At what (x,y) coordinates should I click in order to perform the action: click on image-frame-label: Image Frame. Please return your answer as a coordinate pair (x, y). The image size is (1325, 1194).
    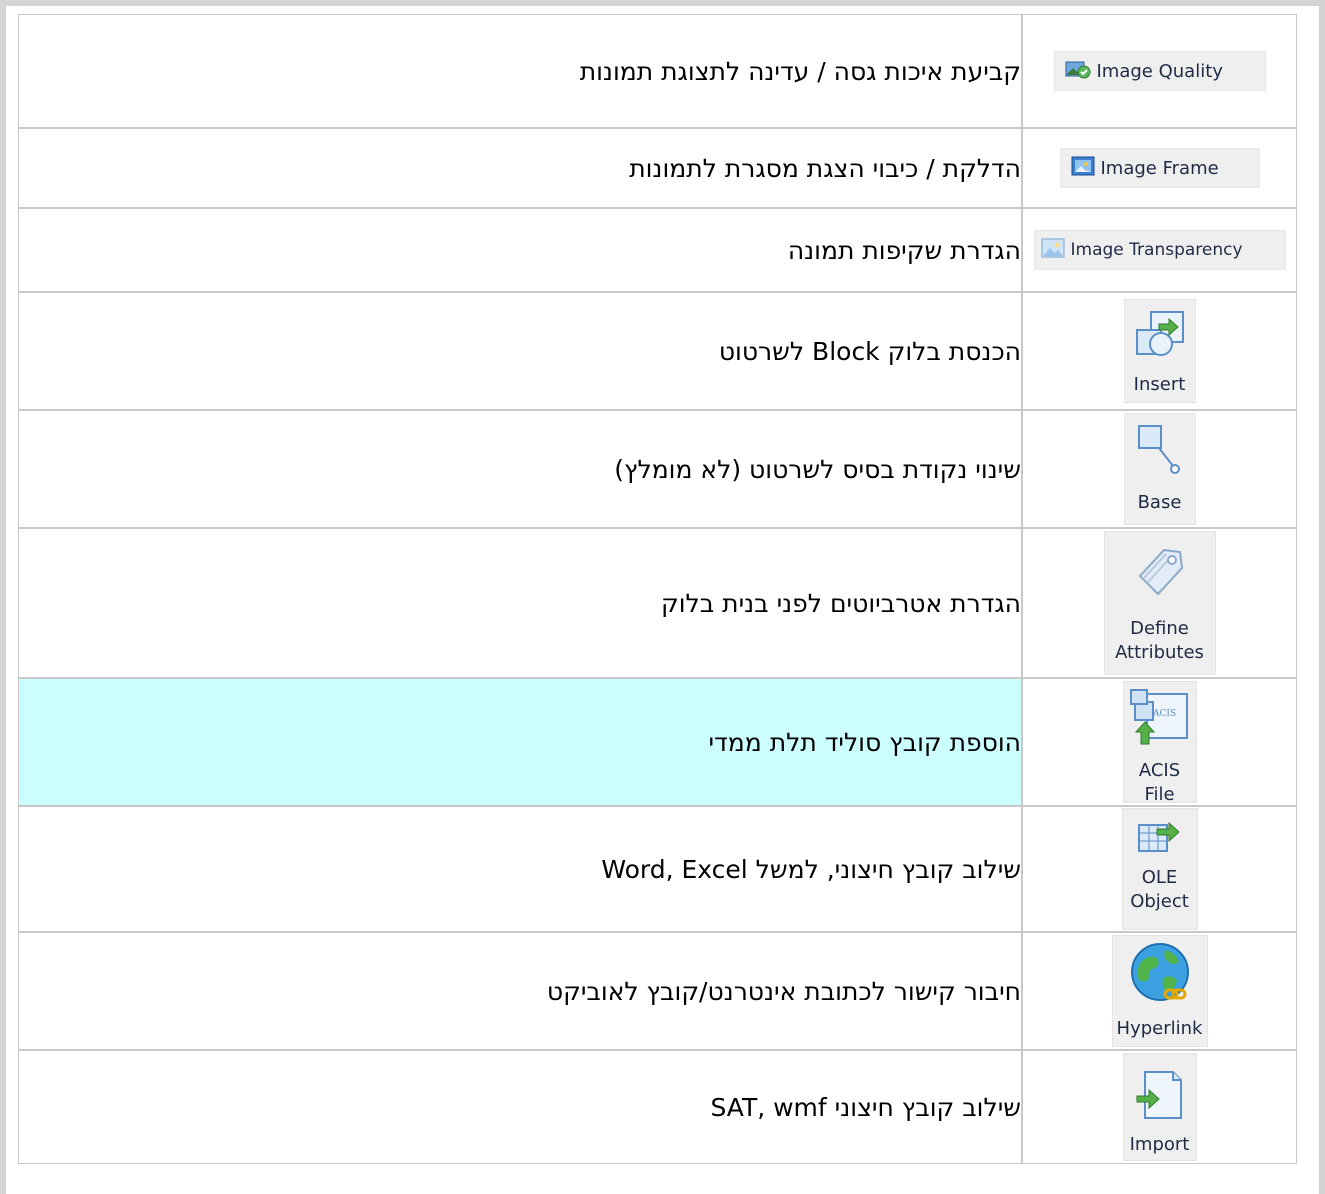
    Looking at the image, I should click on (1159, 168).